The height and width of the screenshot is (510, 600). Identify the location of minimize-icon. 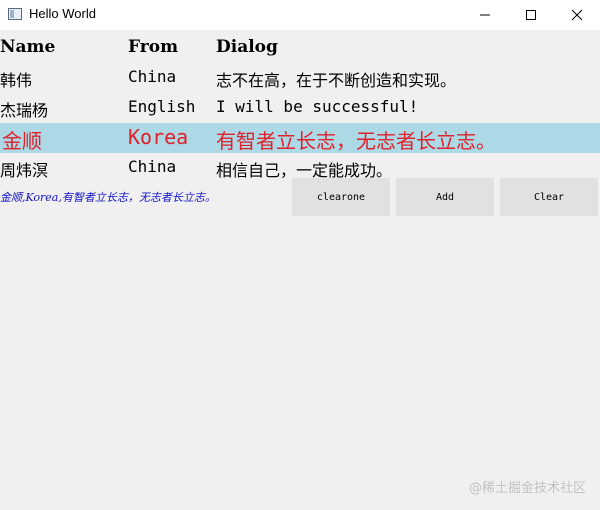
(485, 15).